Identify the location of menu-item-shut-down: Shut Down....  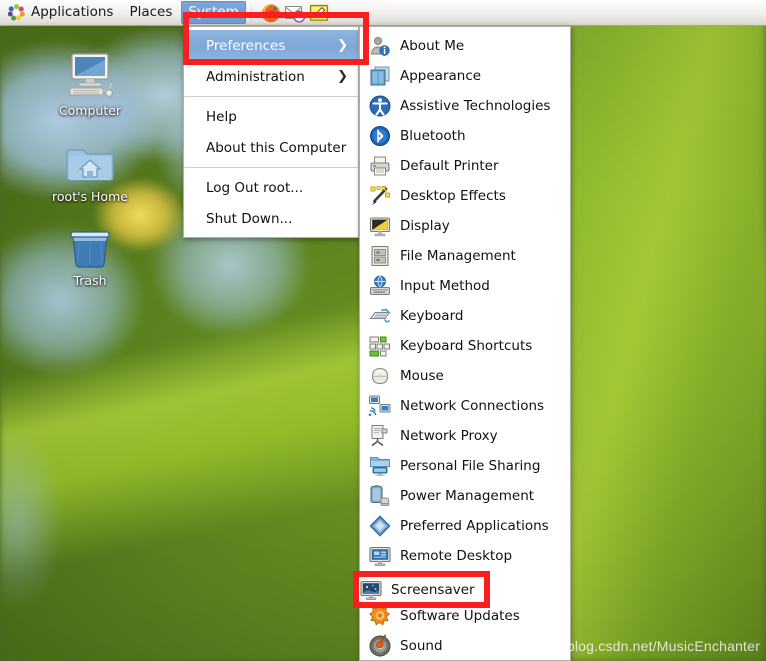
(271, 218).